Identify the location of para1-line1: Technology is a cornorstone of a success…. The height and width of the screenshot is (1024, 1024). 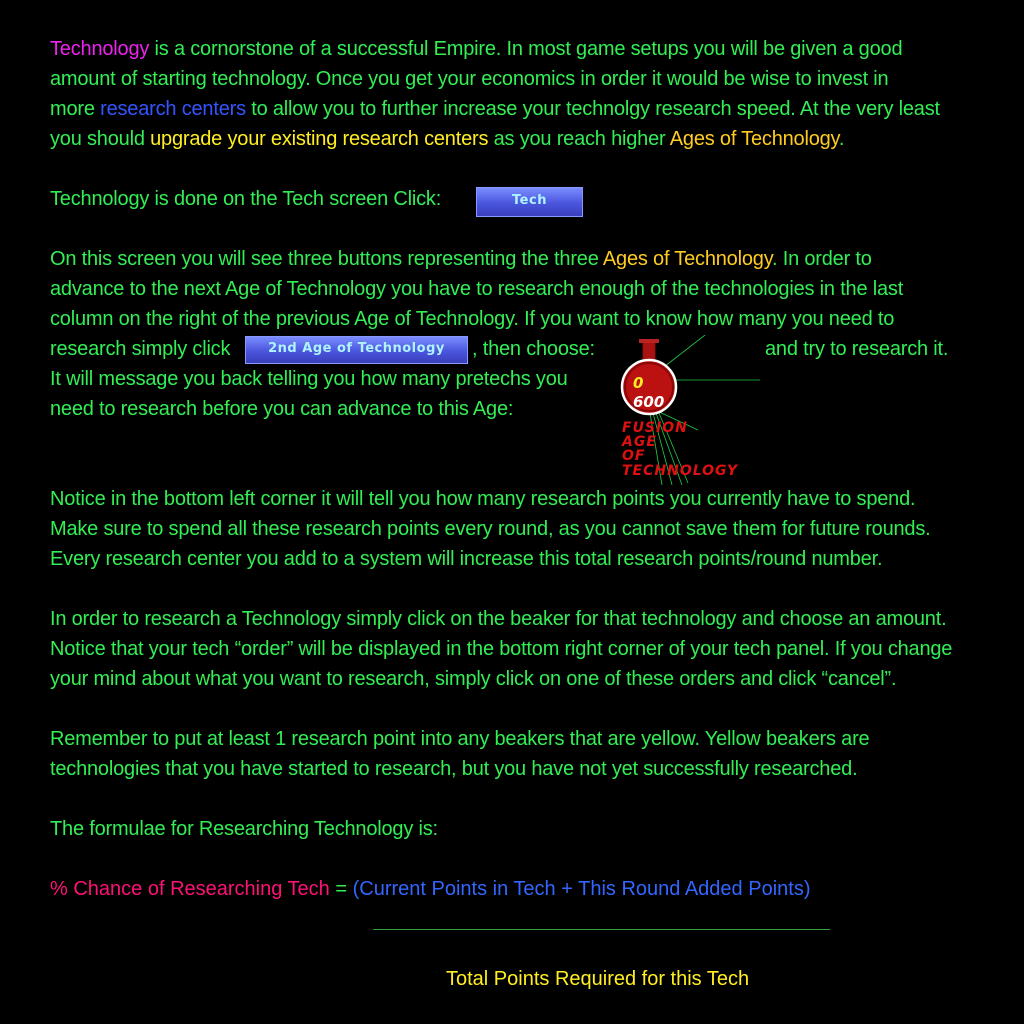
(476, 49).